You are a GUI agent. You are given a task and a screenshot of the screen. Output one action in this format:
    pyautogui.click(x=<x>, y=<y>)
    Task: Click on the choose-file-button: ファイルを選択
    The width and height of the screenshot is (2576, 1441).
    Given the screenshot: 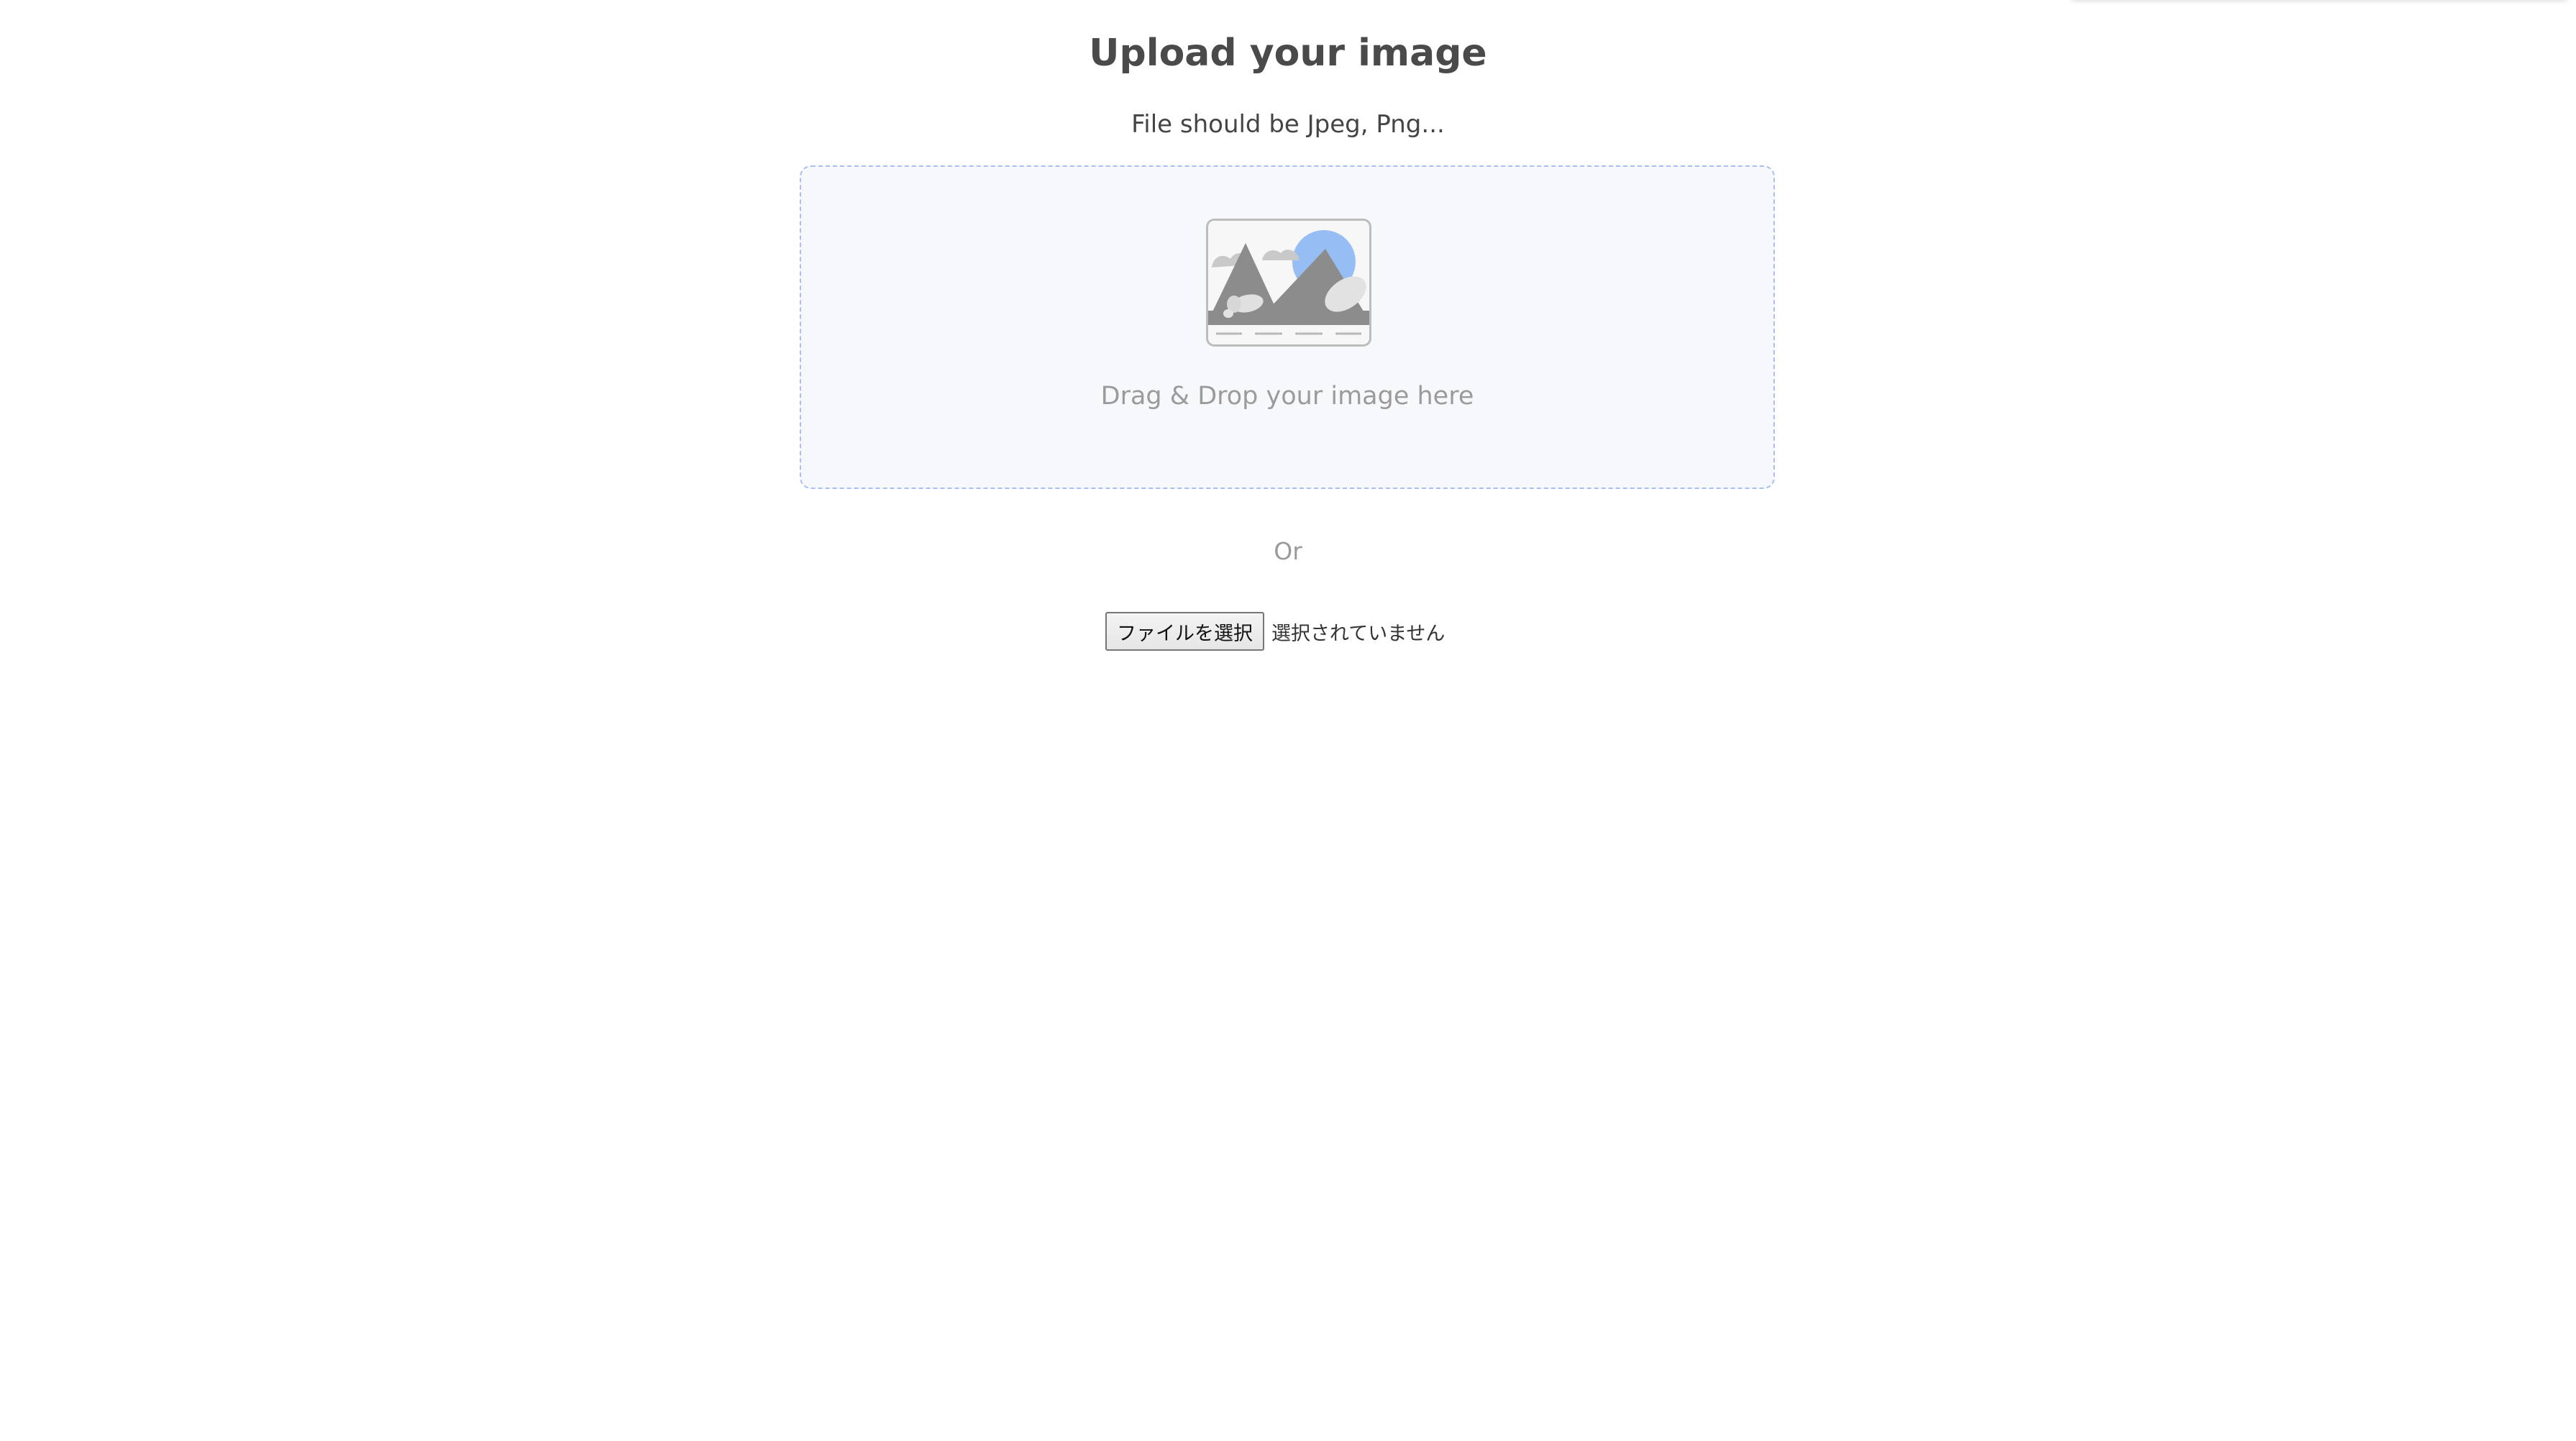 What is the action you would take?
    pyautogui.click(x=1184, y=631)
    